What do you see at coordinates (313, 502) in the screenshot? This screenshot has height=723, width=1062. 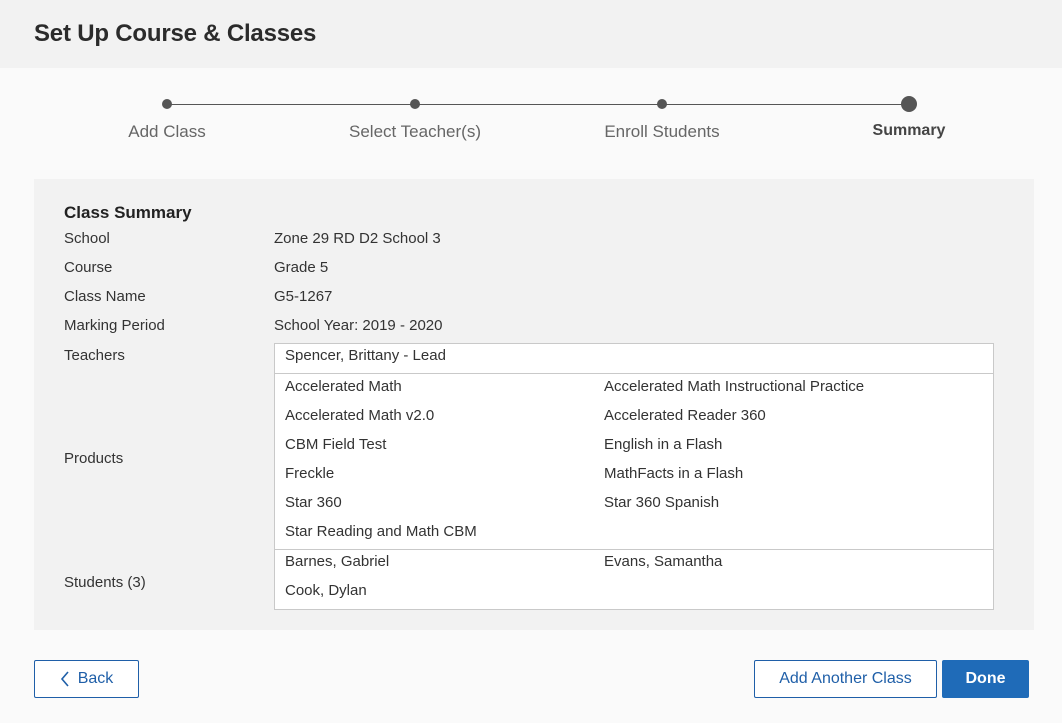 I see `product-item: Star 360` at bounding box center [313, 502].